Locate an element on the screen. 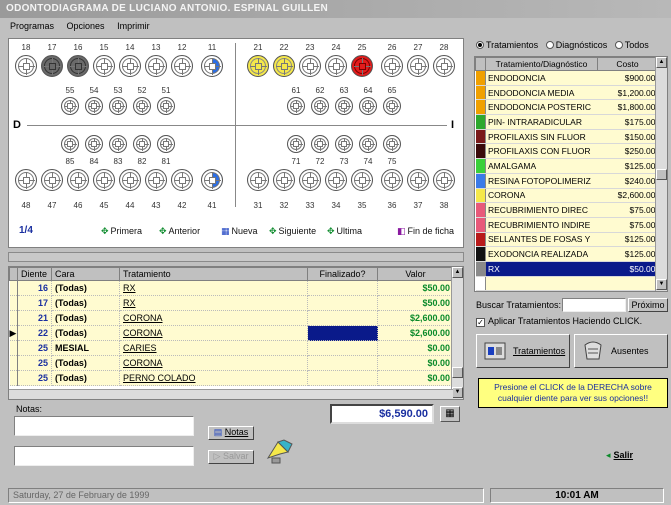 The height and width of the screenshot is (505, 671). catalog-header-cost: Costo is located at coordinates (627, 64).